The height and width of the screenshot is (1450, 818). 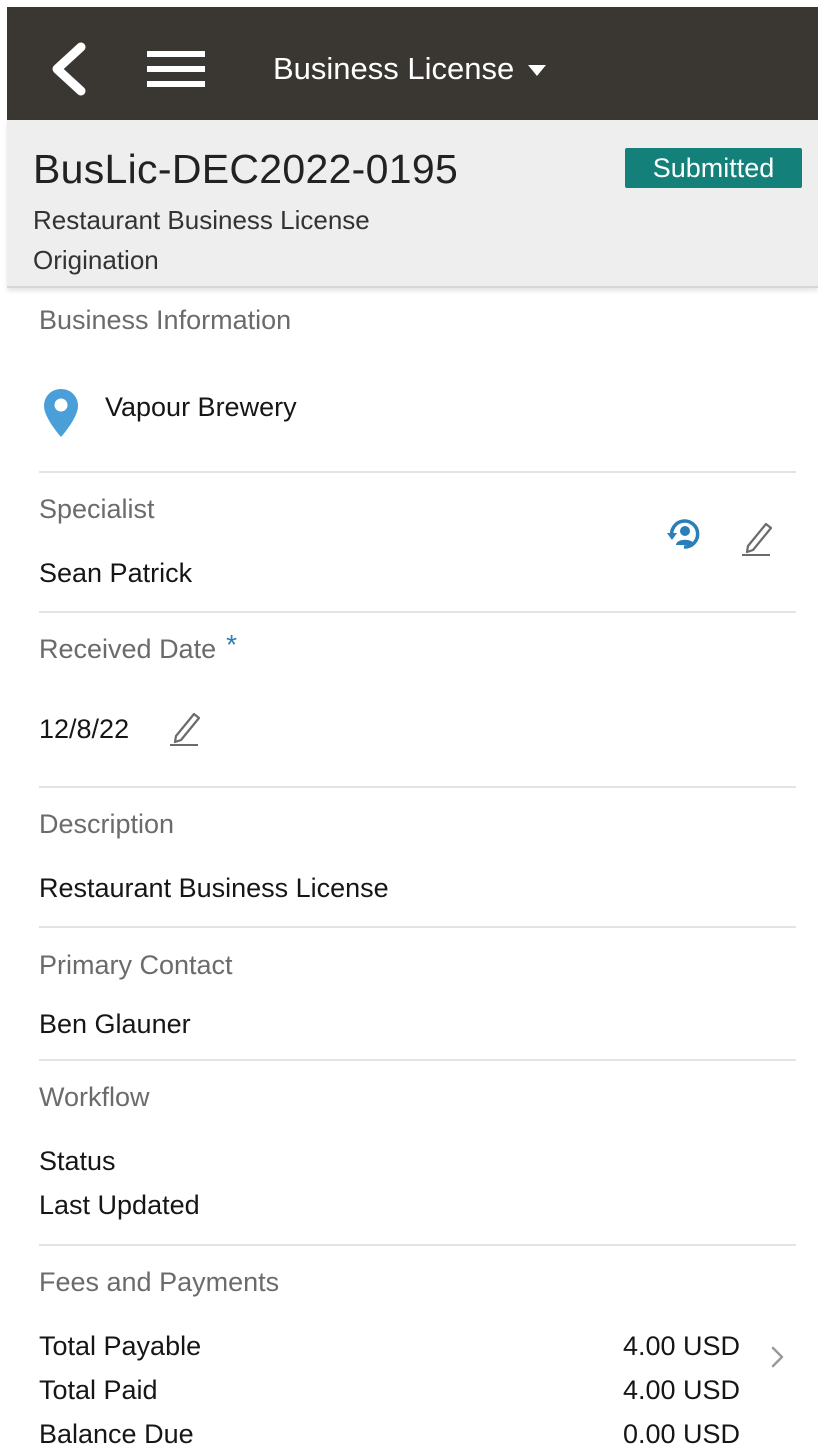 What do you see at coordinates (107, 824) in the screenshot?
I see `description-label: Description` at bounding box center [107, 824].